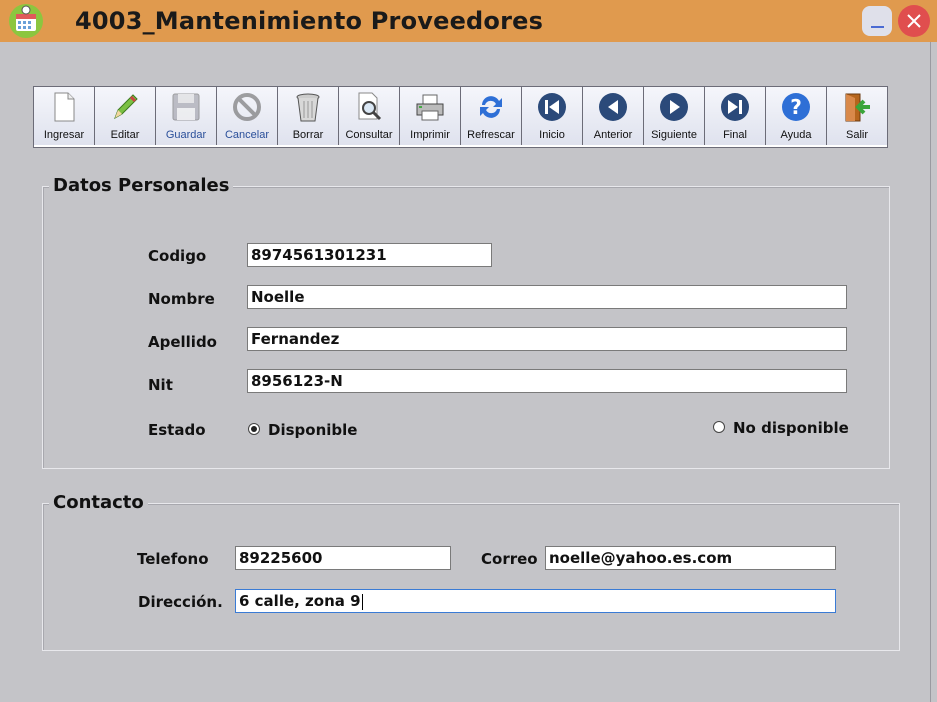 Image resolution: width=937 pixels, height=702 pixels. I want to click on ayuda-button: ? Ayuda, so click(796, 116).